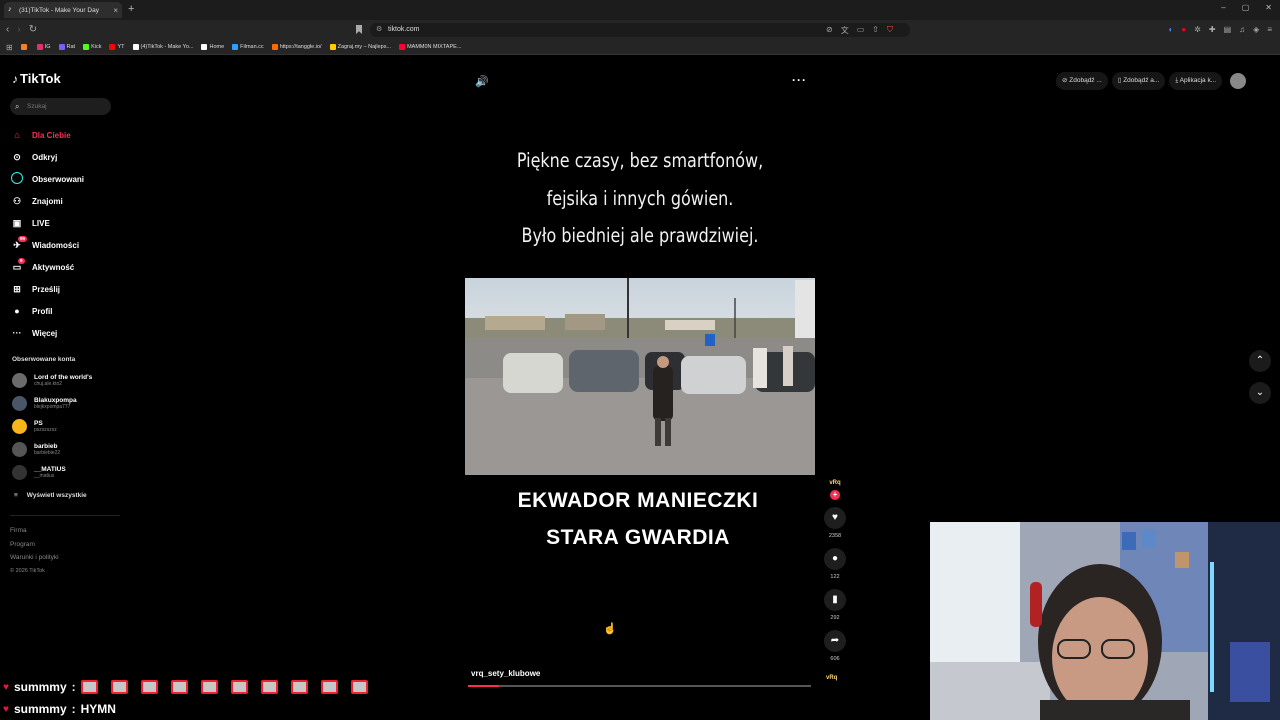 Image resolution: width=1280 pixels, height=720 pixels. What do you see at coordinates (43, 47) in the screenshot?
I see `bookmark-item: IG` at bounding box center [43, 47].